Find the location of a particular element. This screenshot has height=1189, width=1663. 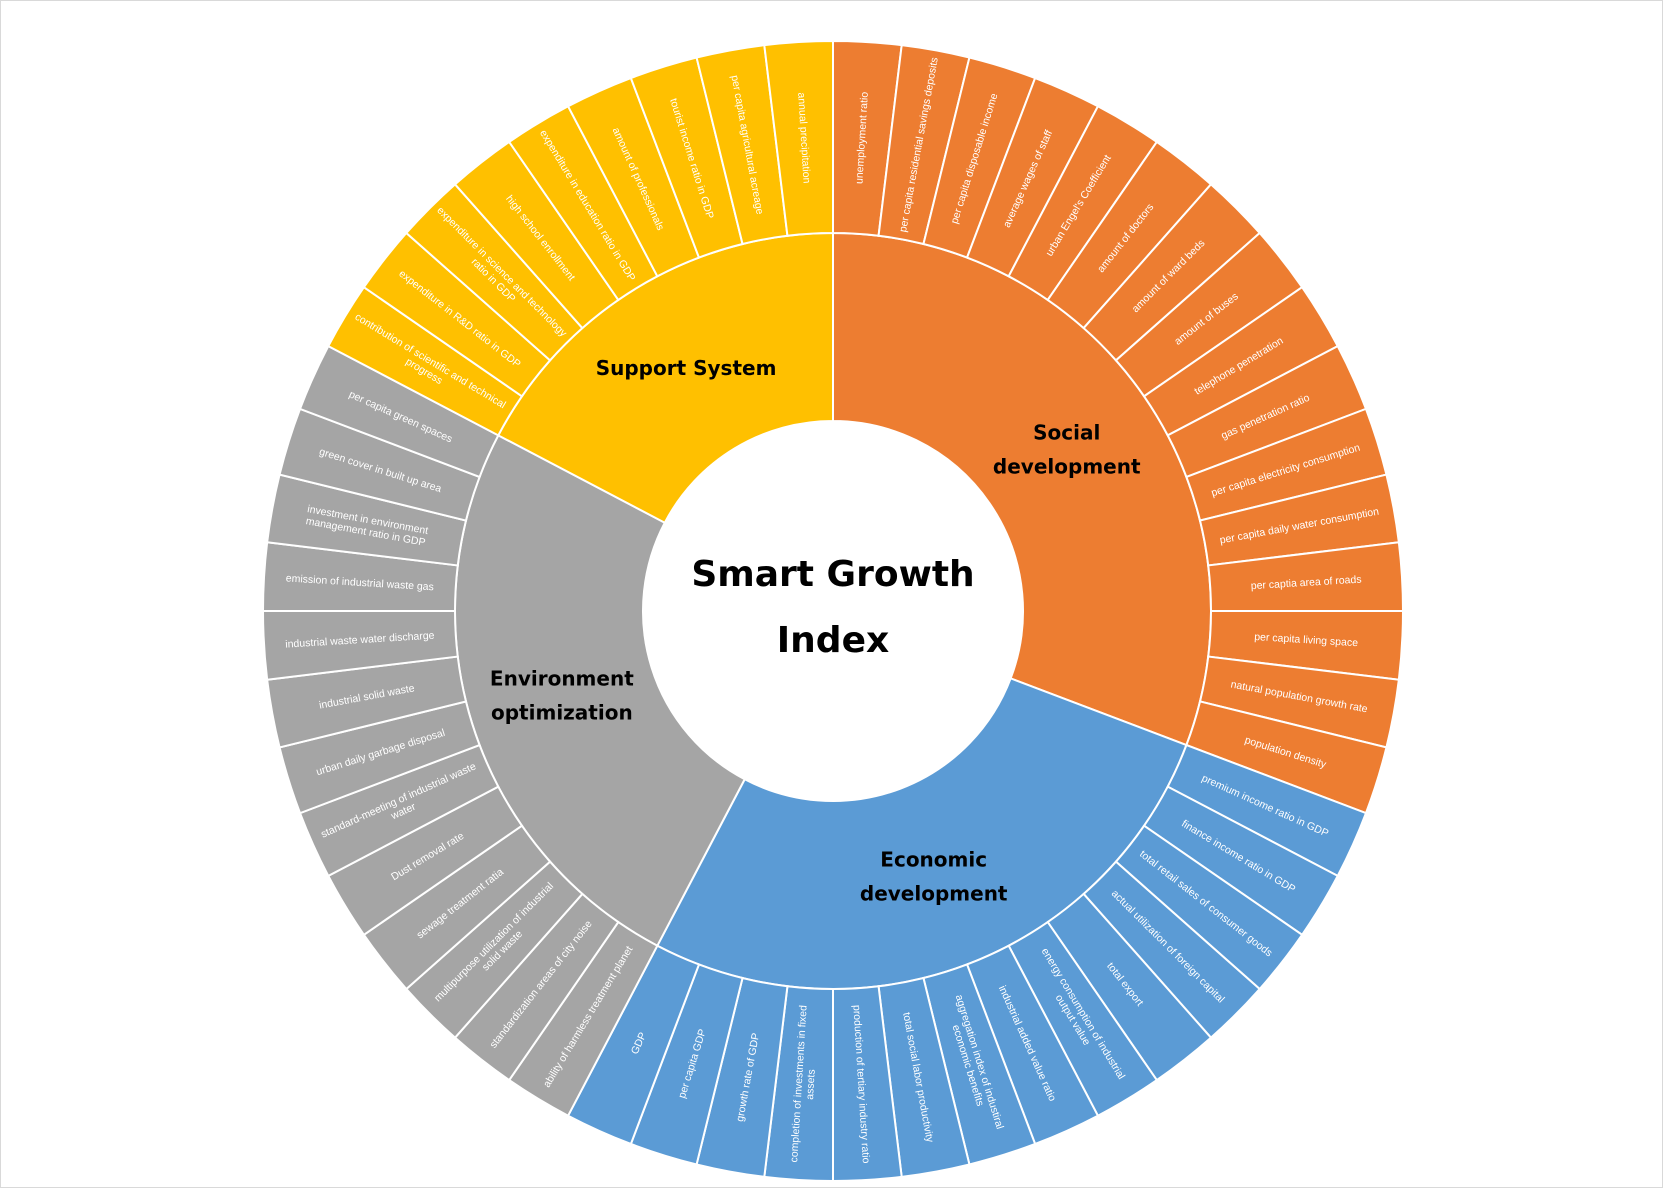

center-title-line: Index is located at coordinates (833, 640).